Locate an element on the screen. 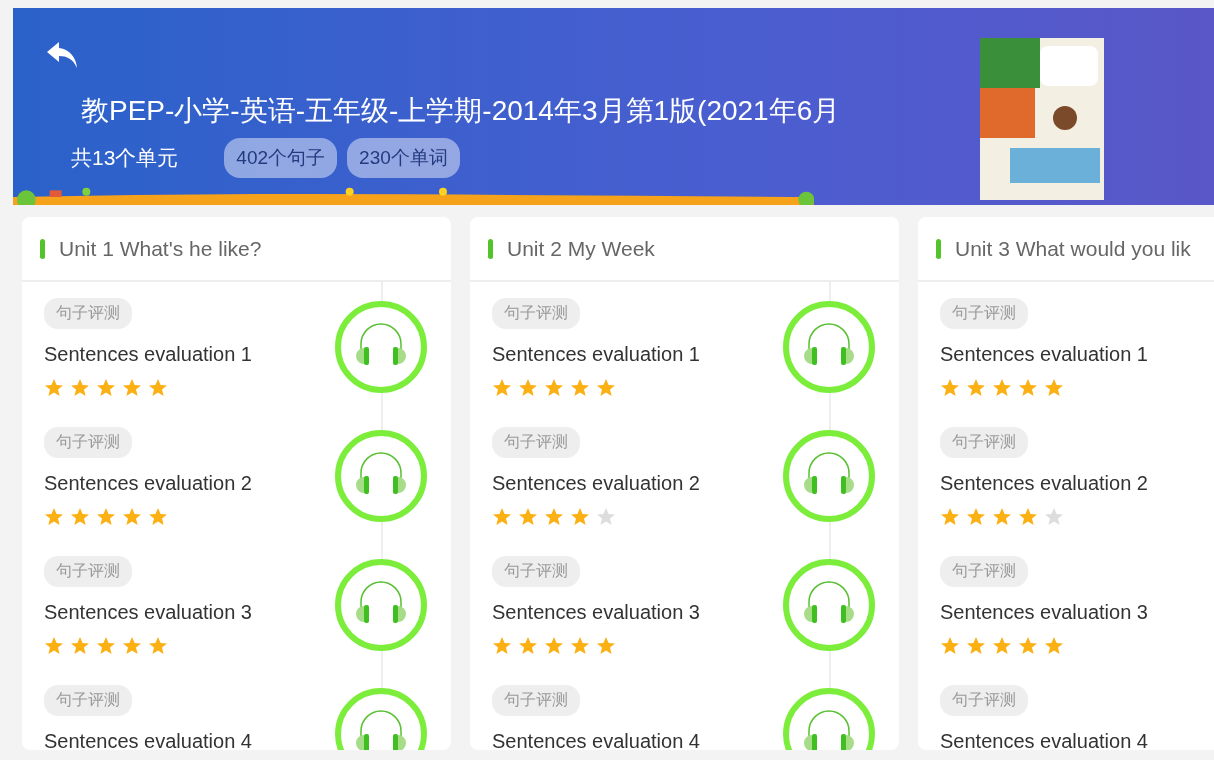 The width and height of the screenshot is (1214, 760). unit-title: Unit 1 What's he like? is located at coordinates (160, 248).